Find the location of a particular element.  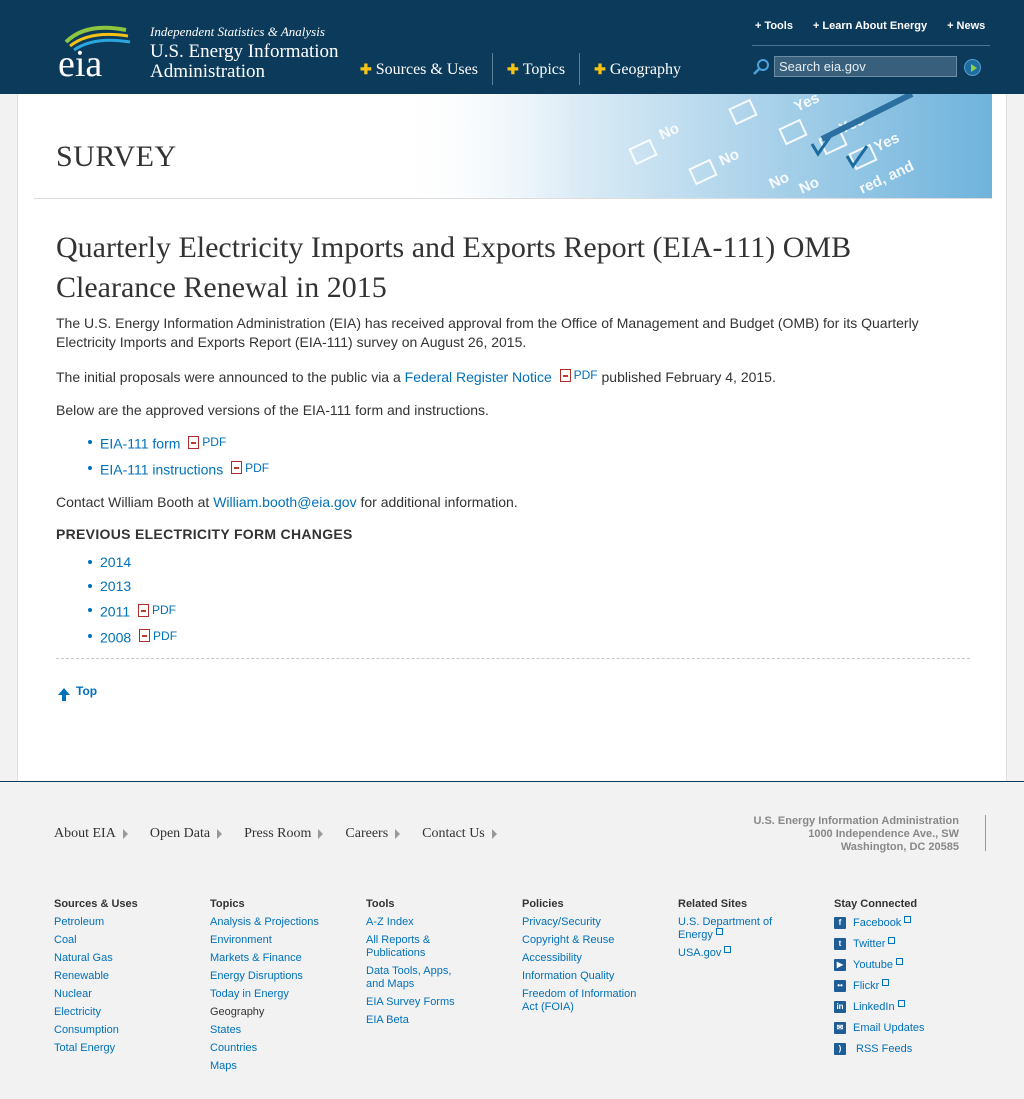

footer-link-privacy: Privacy/Security is located at coordinates (582, 922).